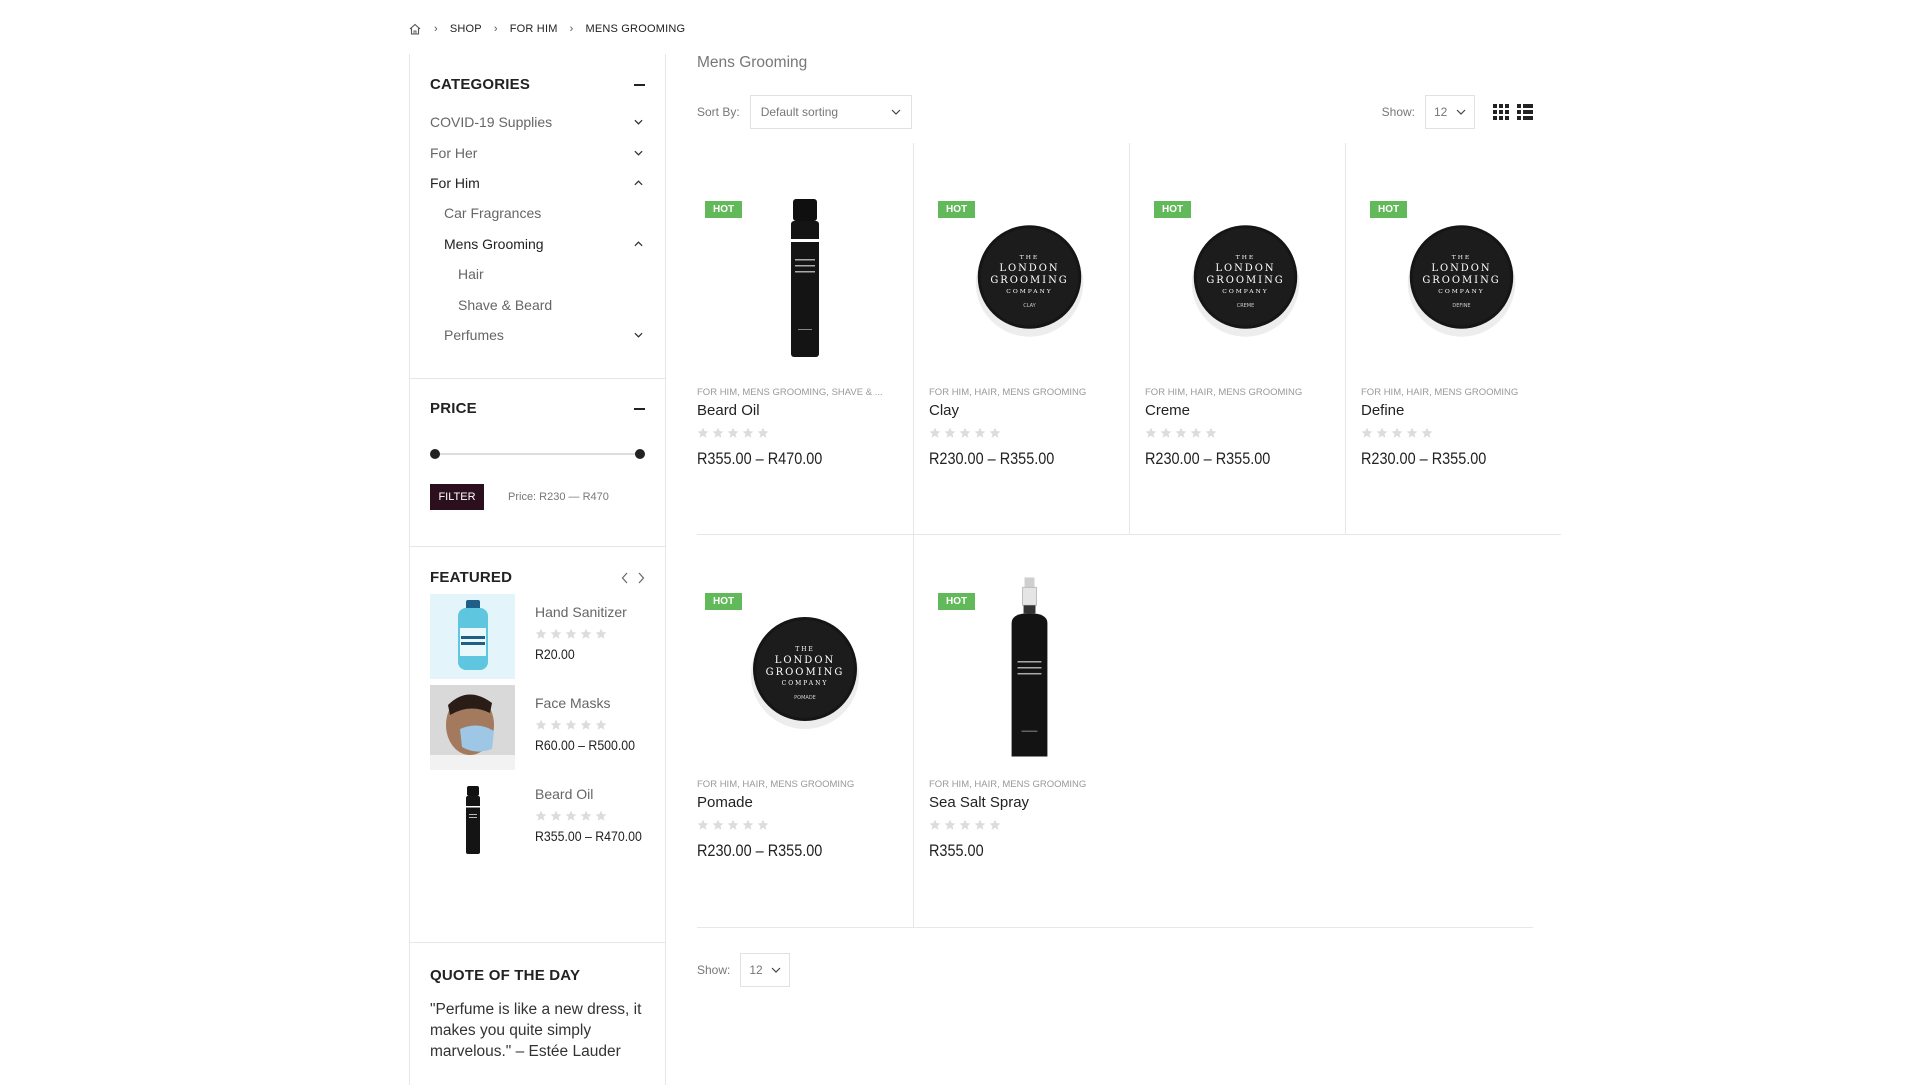 This screenshot has width=1920, height=1085. What do you see at coordinates (455, 183) in the screenshot?
I see `category-label: For Him` at bounding box center [455, 183].